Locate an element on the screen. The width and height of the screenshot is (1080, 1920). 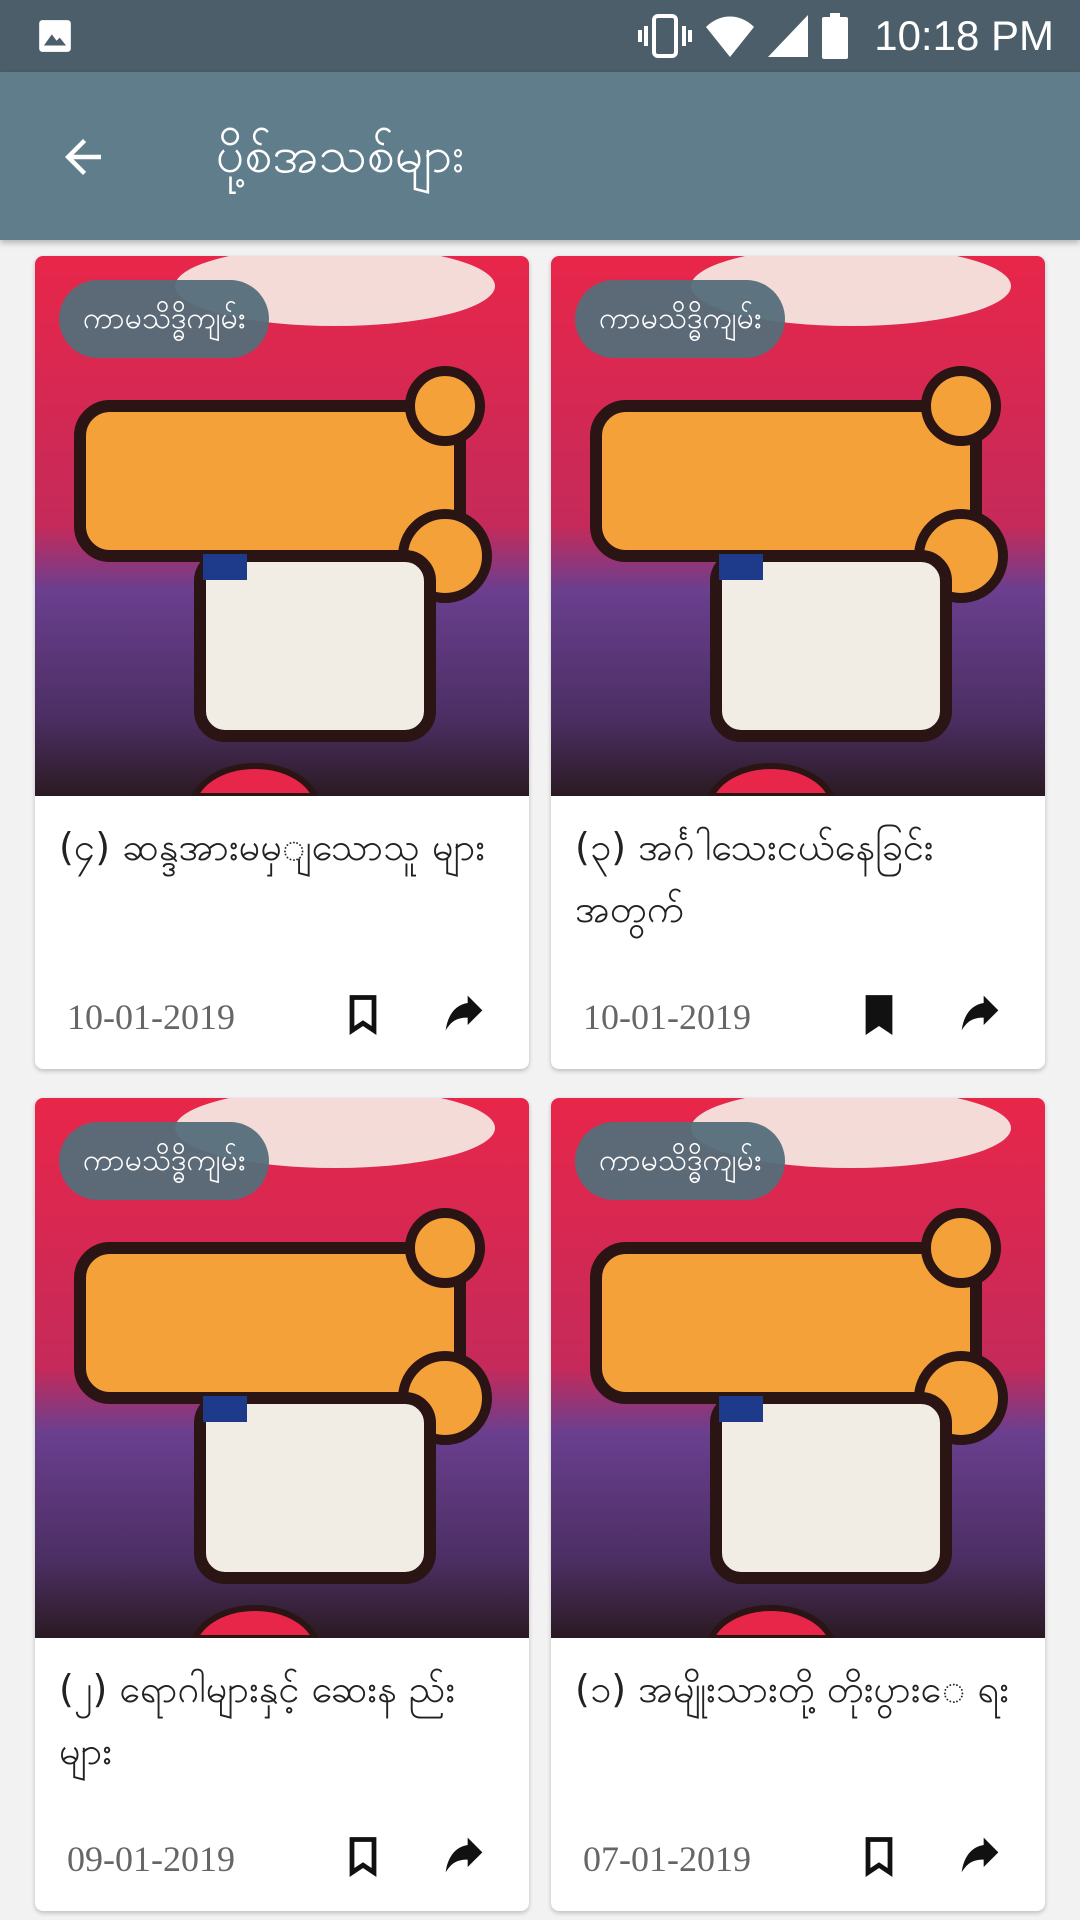
image-icon is located at coordinates (55, 36).